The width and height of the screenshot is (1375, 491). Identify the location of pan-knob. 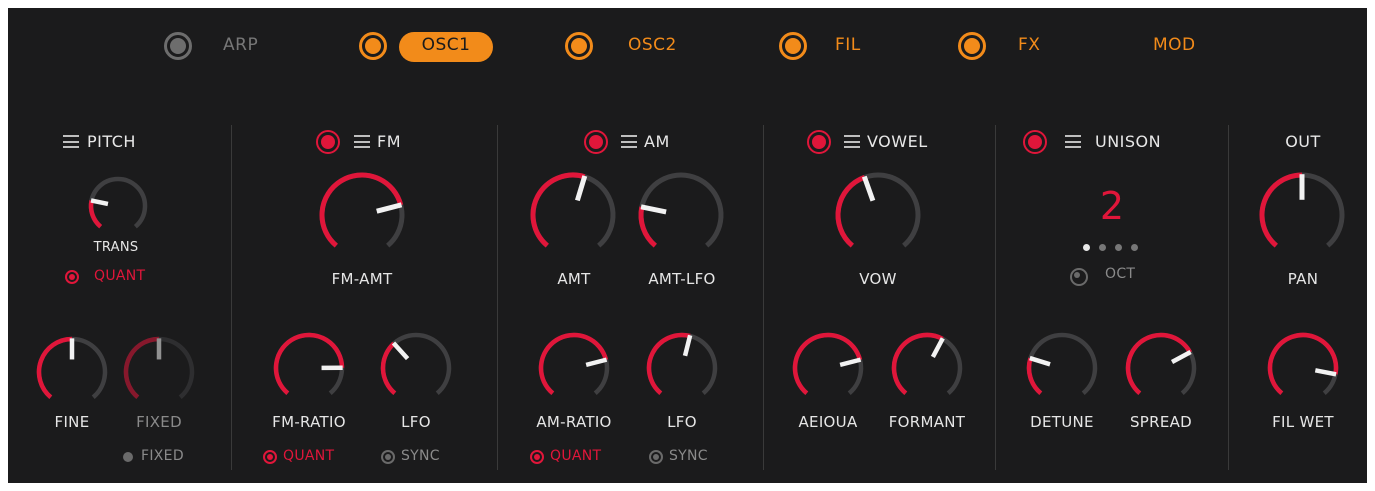
(1302, 215).